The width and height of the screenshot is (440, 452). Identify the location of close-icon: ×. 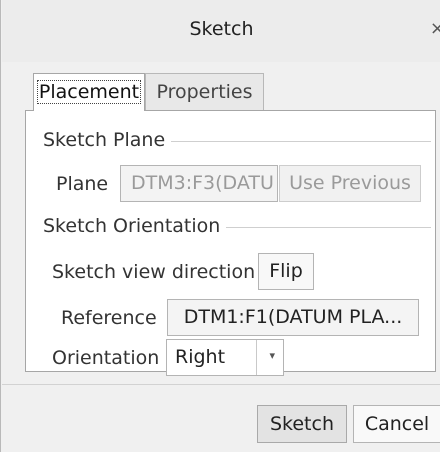
(435, 28).